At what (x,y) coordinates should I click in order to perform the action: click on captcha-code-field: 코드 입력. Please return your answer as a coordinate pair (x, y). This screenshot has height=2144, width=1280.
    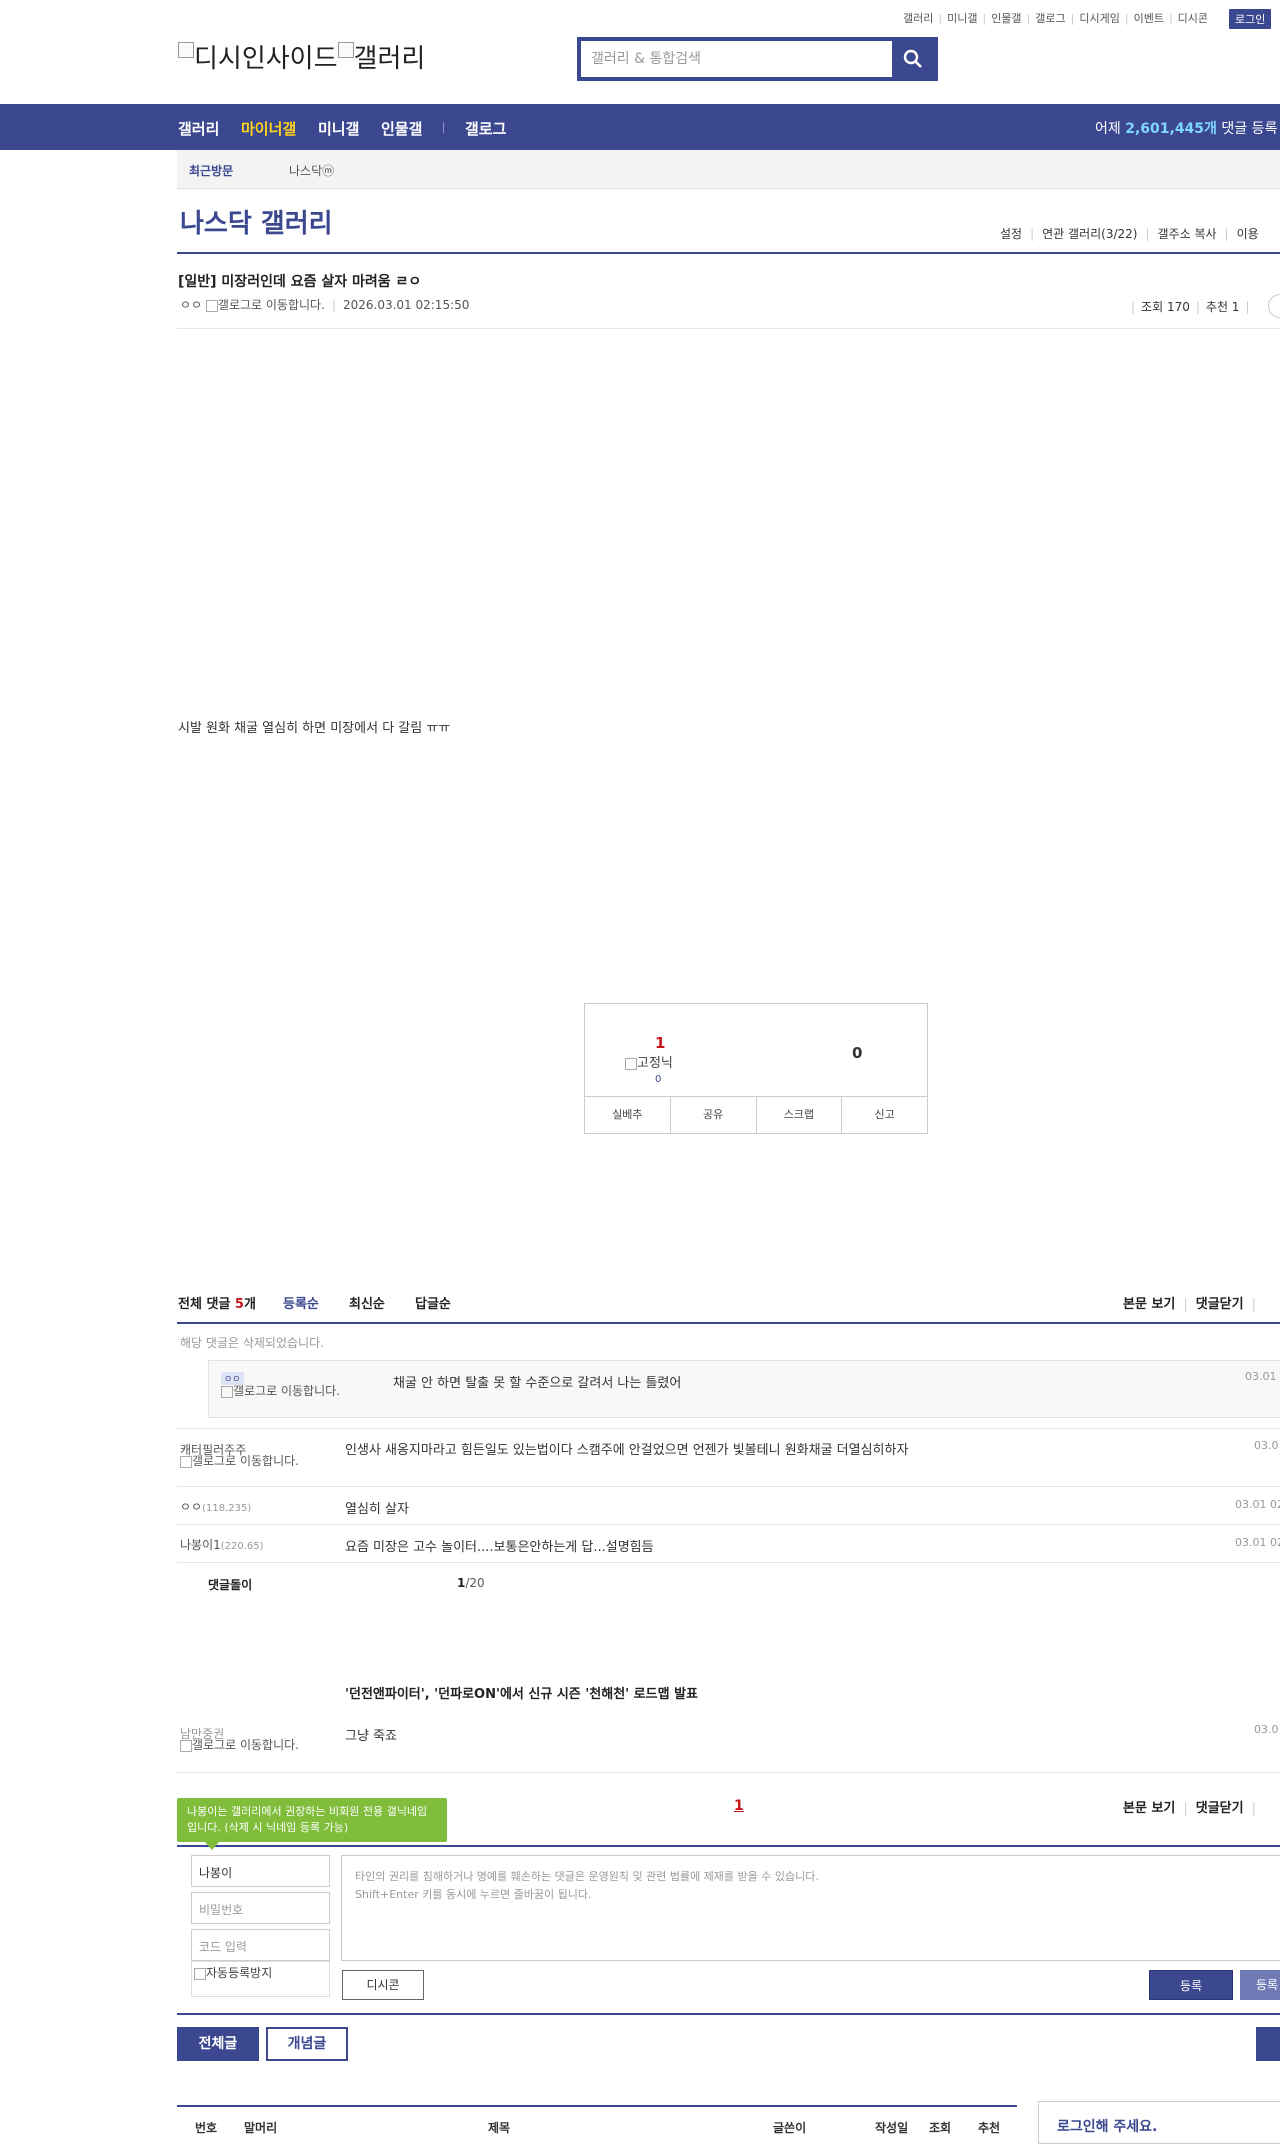
    Looking at the image, I should click on (260, 1945).